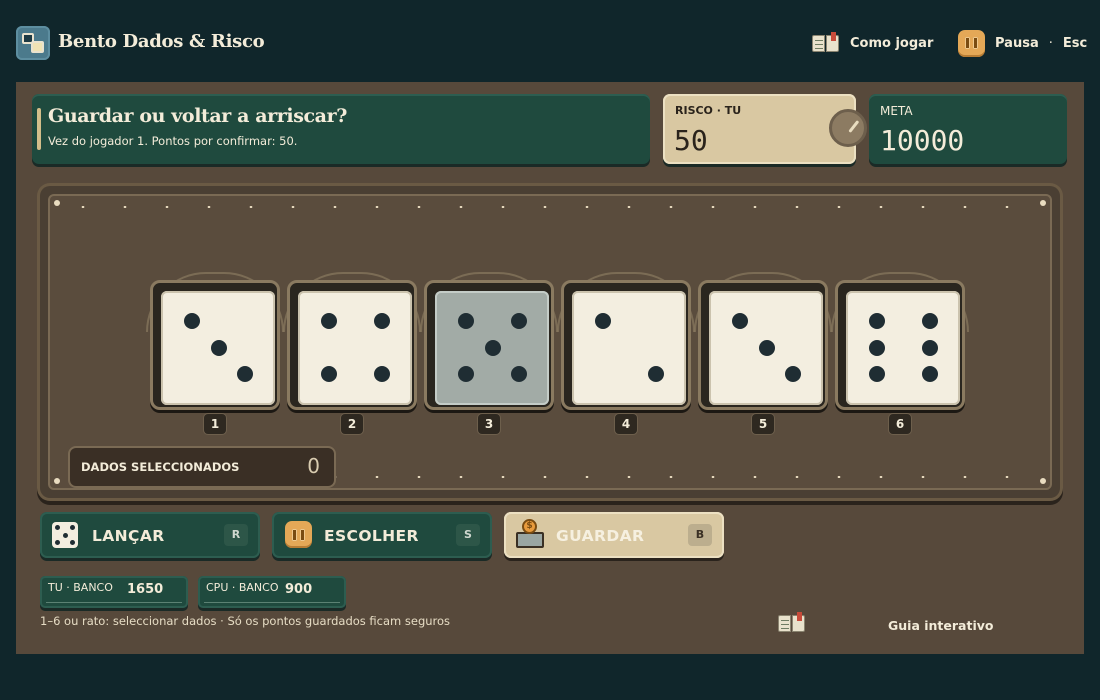  Describe the element at coordinates (242, 587) in the screenshot. I see `cpu-bank-label: CPU · BANCO` at that location.